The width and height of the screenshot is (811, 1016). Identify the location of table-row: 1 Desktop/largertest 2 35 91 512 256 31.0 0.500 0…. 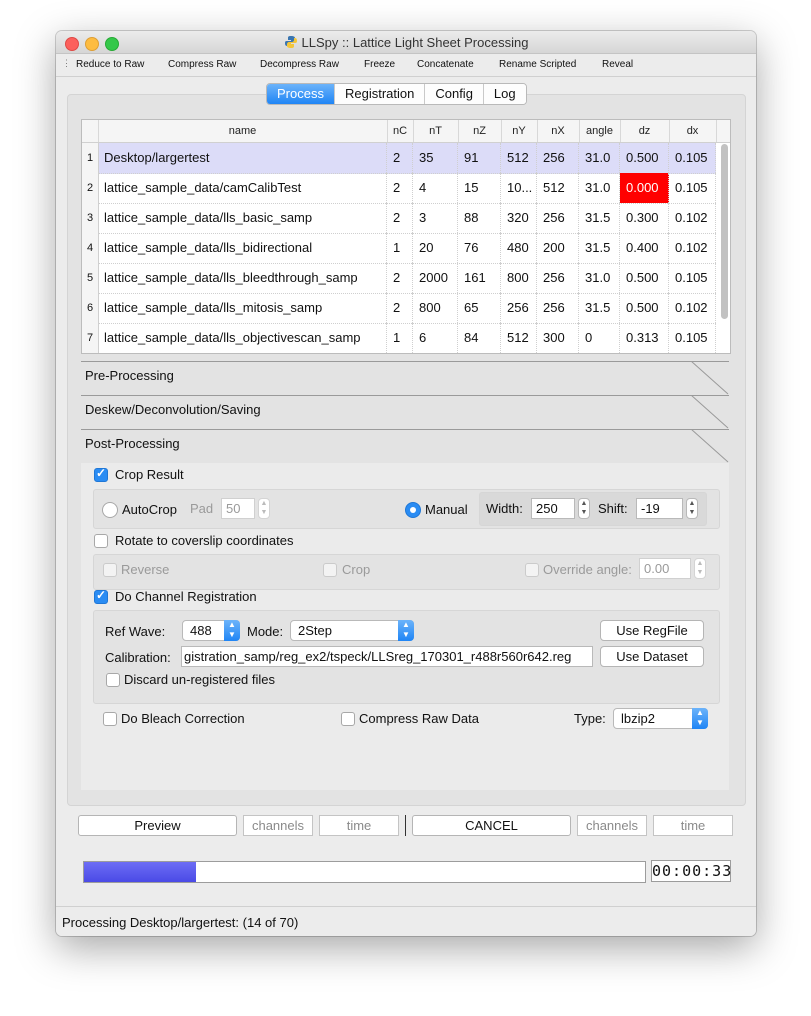
(399, 158).